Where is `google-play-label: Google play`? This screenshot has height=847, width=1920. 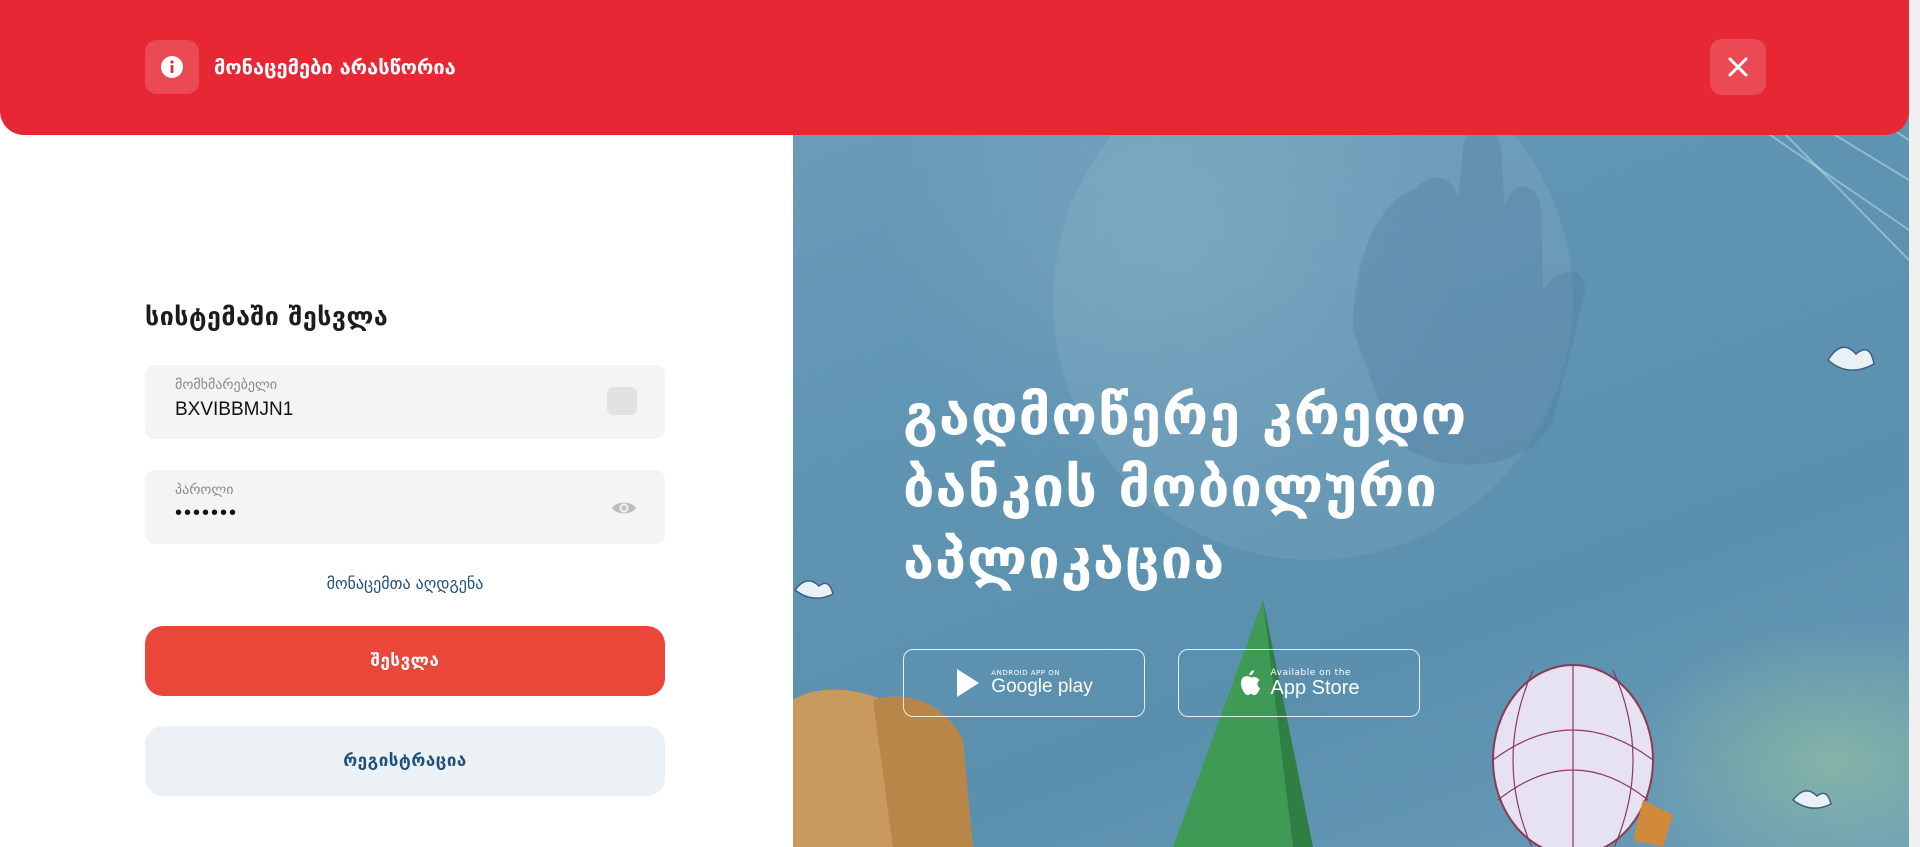
google-play-label: Google play is located at coordinates (1042, 686).